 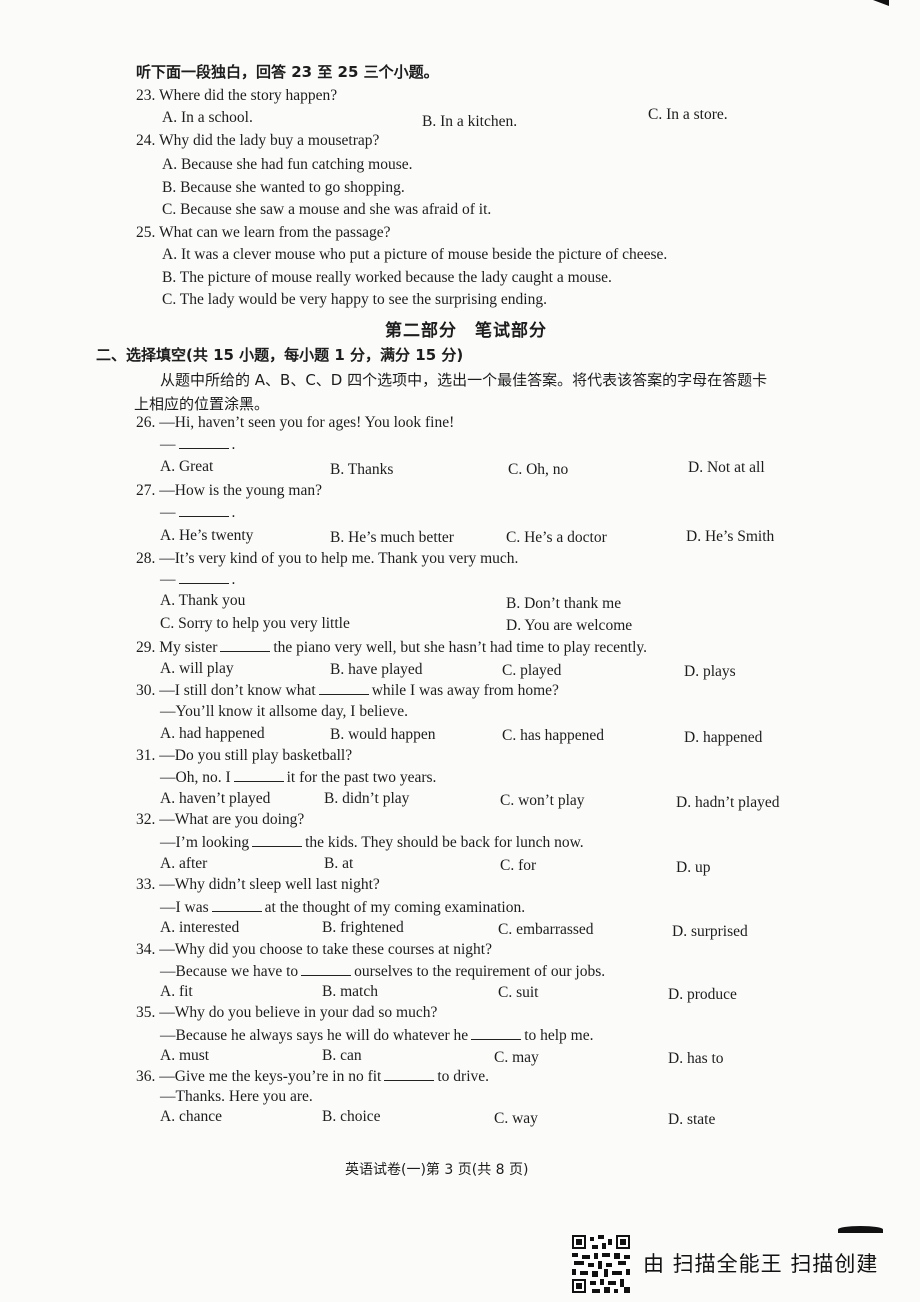 I want to click on option-31-c: C. won’t play, so click(x=542, y=800).